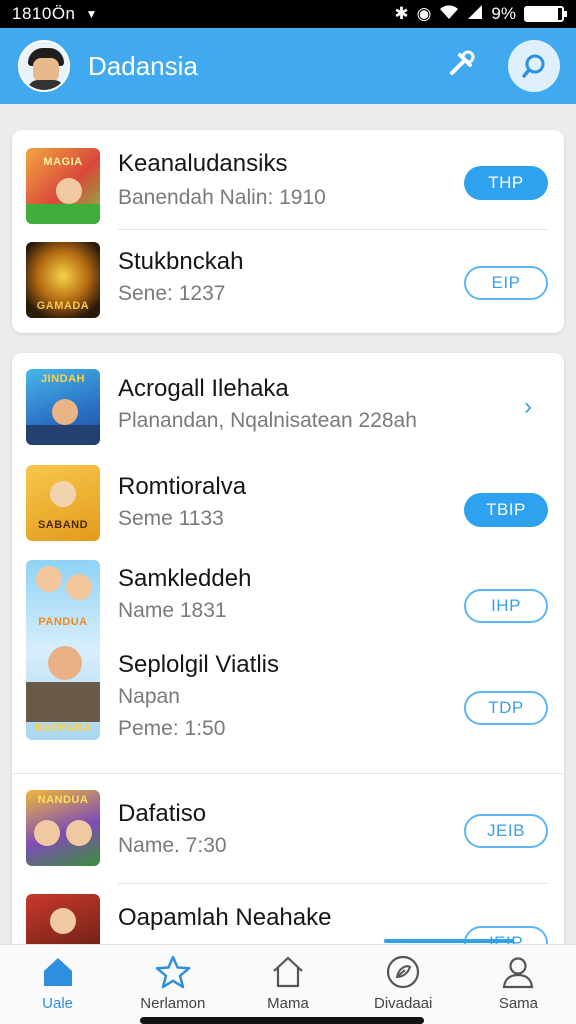  I want to click on list-item: Seplolgil Viatlis Napan Peme: 1:50 TDP, so click(288, 703).